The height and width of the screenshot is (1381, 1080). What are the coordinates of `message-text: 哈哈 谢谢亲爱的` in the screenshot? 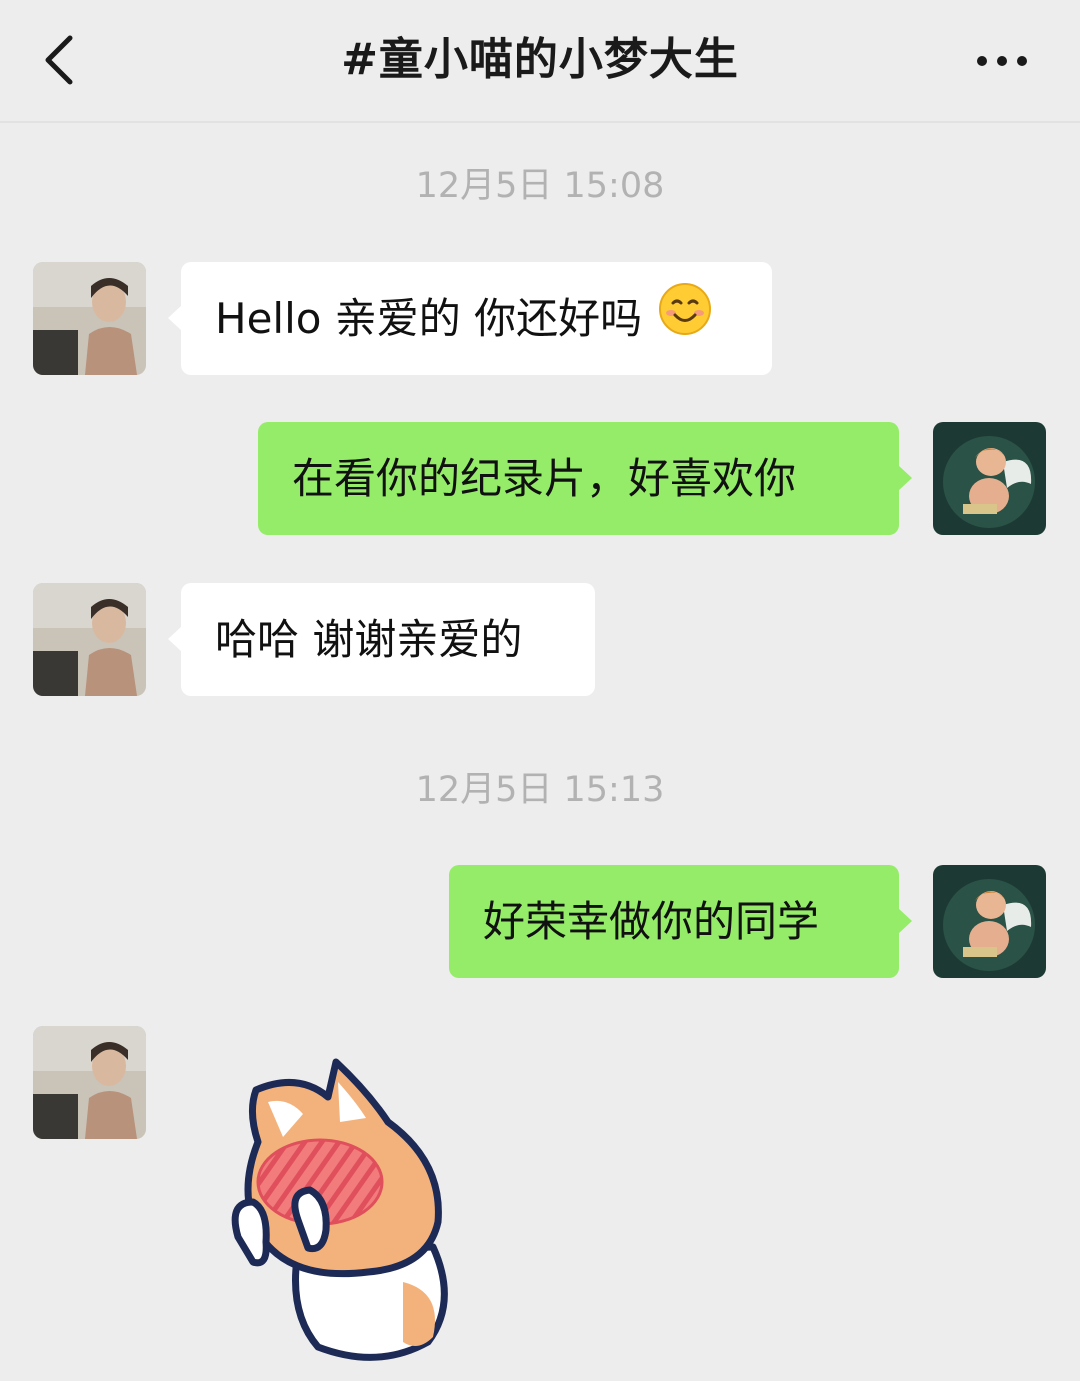 It's located at (369, 639).